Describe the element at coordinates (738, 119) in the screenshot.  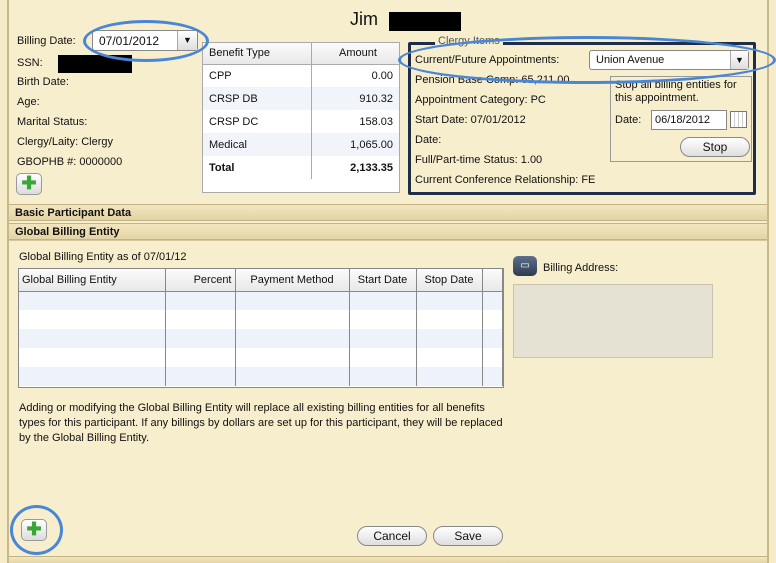
I see `calendar-icon` at that location.